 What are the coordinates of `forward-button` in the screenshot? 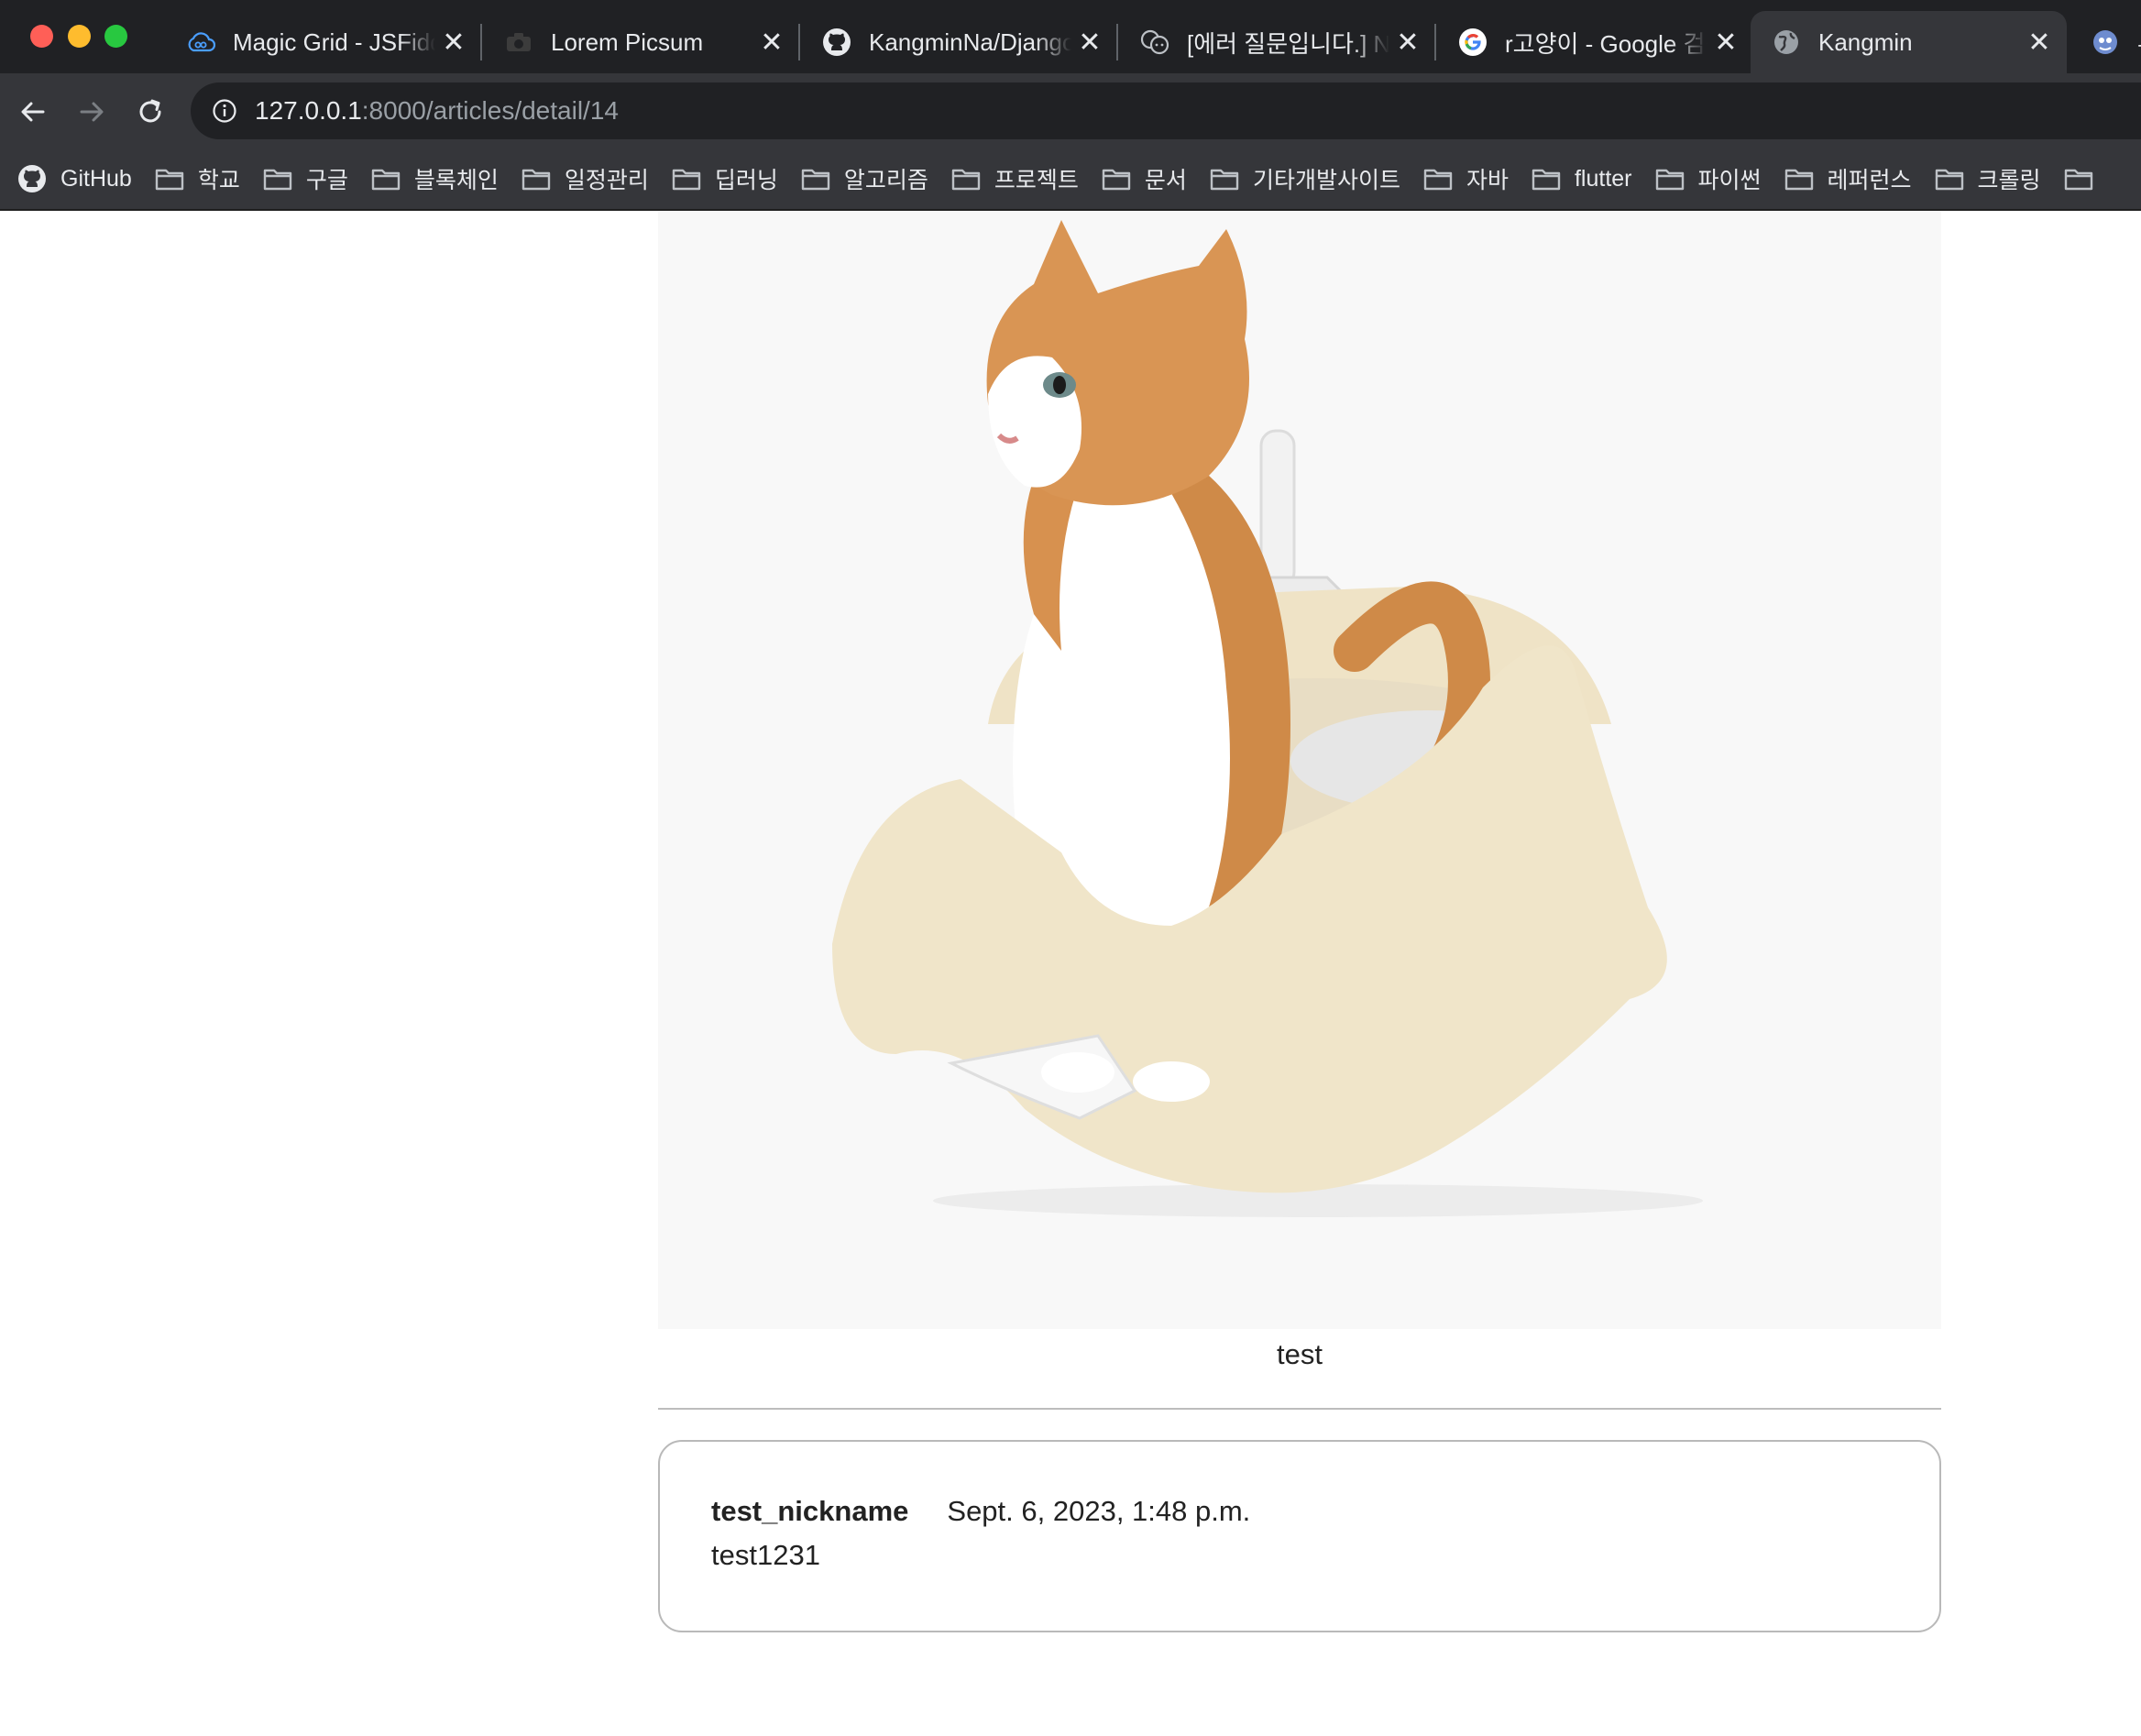 It's located at (92, 112).